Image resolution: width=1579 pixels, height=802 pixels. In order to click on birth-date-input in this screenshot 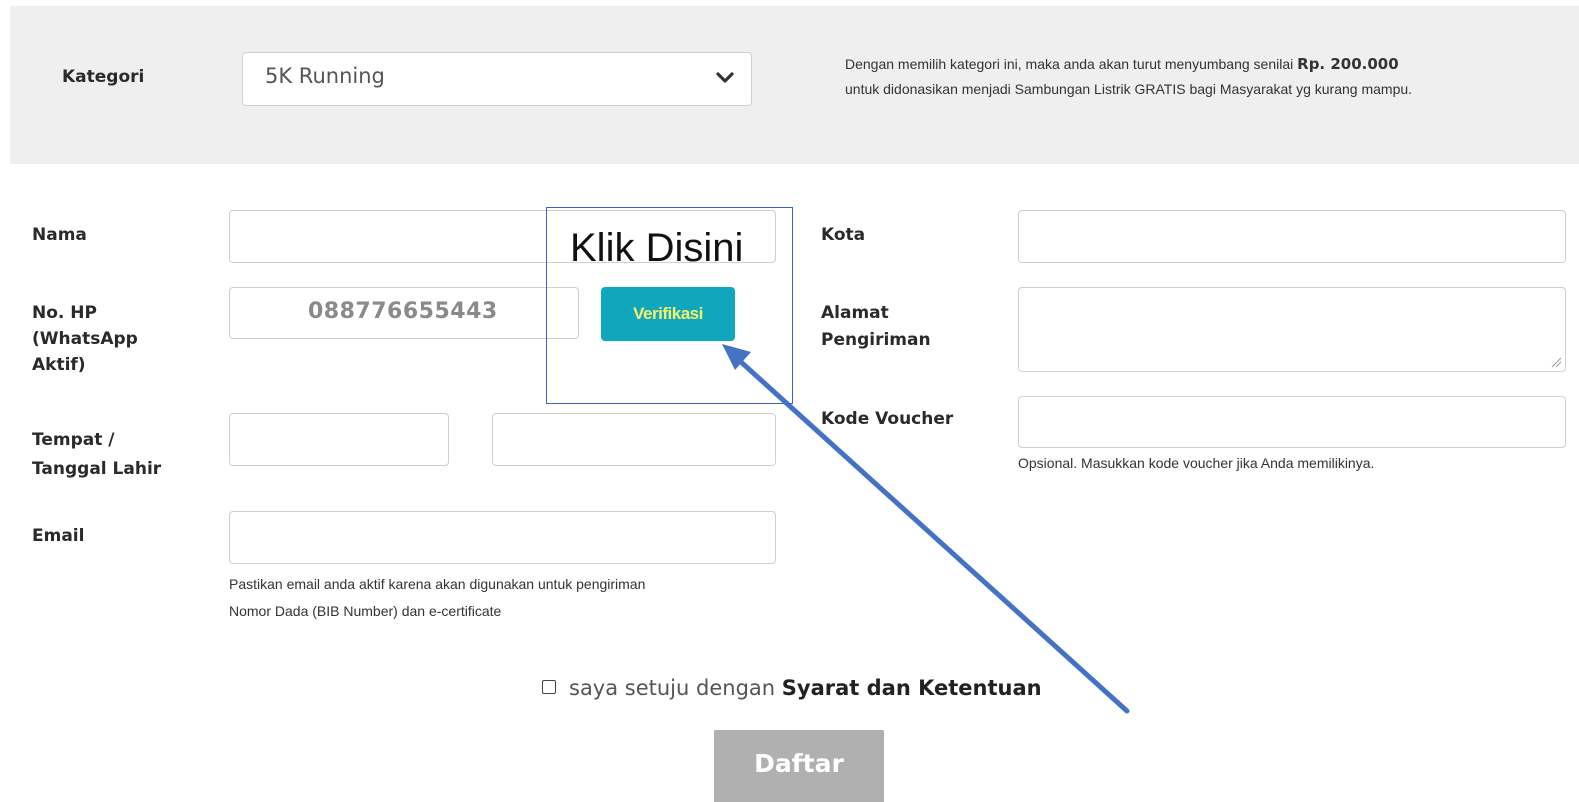, I will do `click(634, 439)`.